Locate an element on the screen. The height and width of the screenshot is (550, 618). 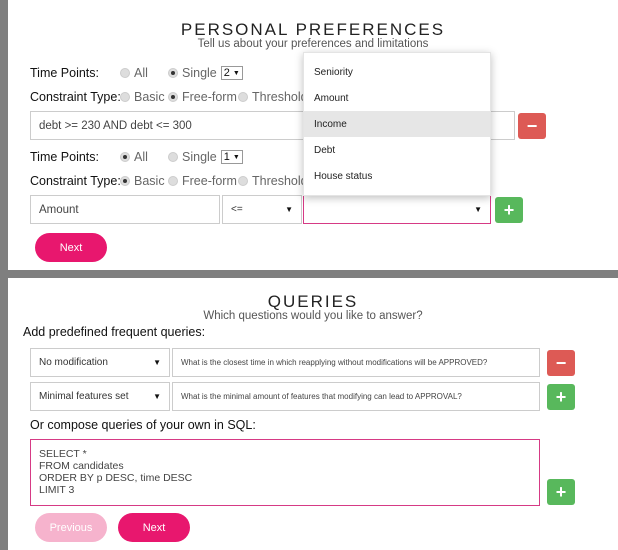
add-sql-query-button: + is located at coordinates (561, 492).